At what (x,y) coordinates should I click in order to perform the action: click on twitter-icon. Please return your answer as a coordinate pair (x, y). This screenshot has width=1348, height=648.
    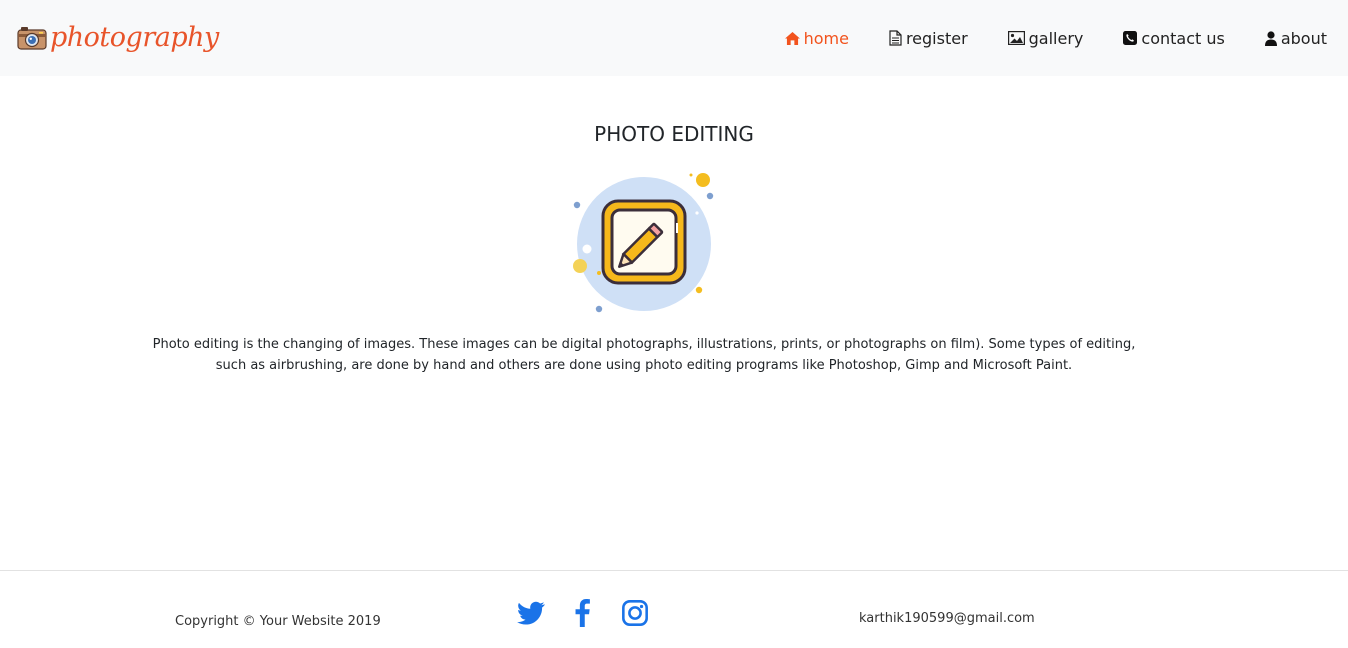
    Looking at the image, I should click on (531, 613).